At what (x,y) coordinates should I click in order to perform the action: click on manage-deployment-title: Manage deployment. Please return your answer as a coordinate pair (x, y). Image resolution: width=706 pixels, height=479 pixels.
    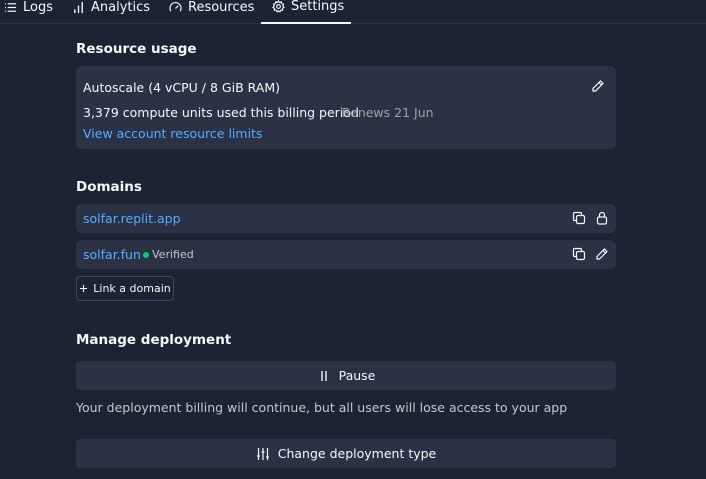
    Looking at the image, I should click on (154, 340).